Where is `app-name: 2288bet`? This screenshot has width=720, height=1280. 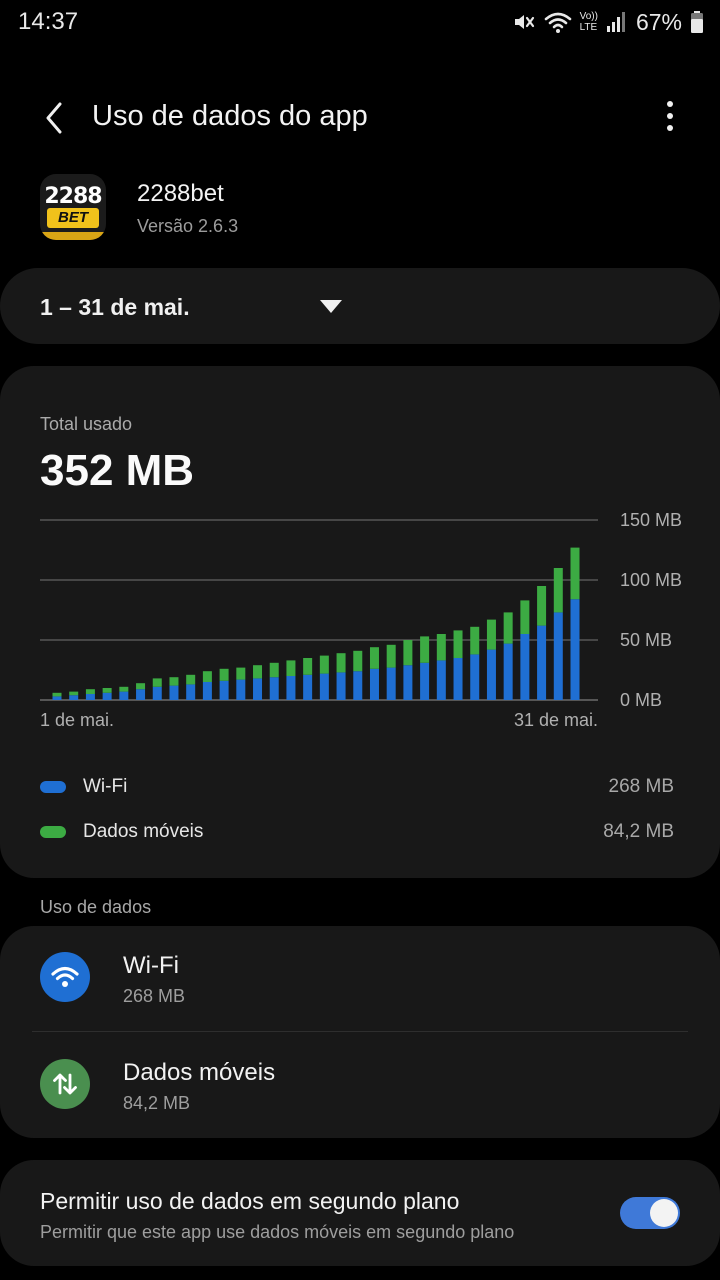
app-name: 2288bet is located at coordinates (180, 193).